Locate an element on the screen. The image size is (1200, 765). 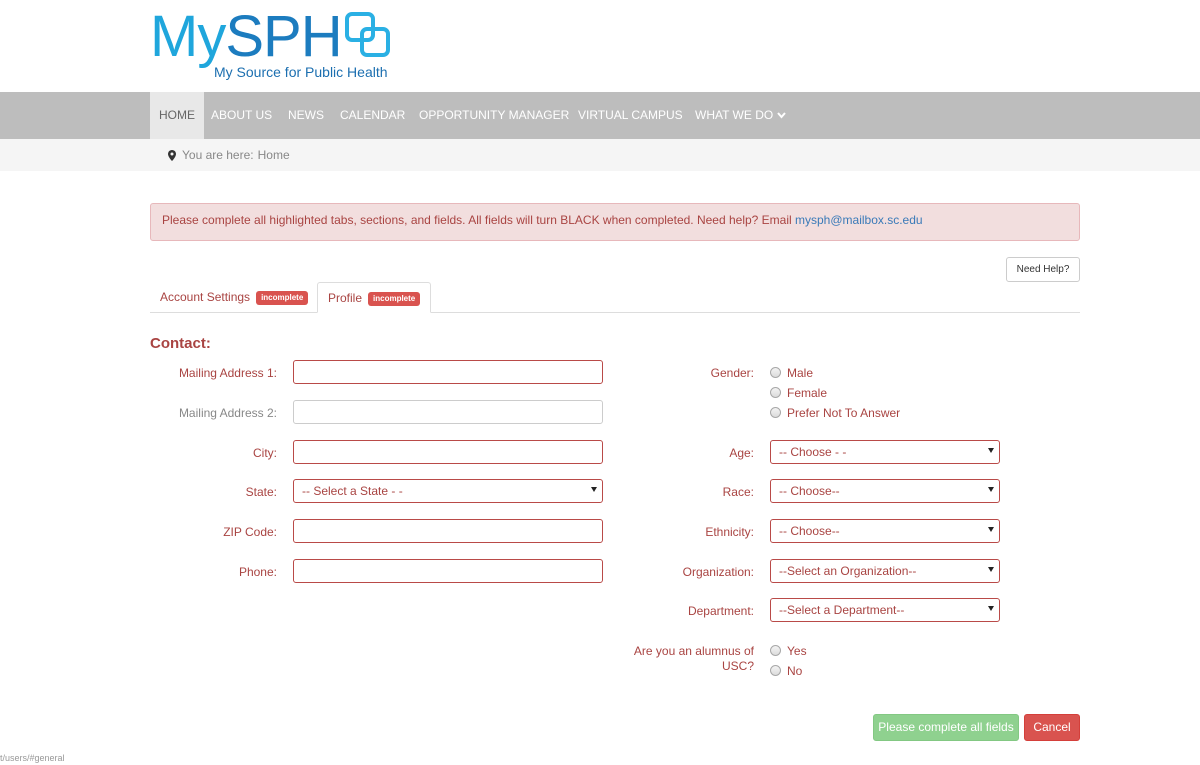
alumnus-option-yes: Yes is located at coordinates (788, 651).